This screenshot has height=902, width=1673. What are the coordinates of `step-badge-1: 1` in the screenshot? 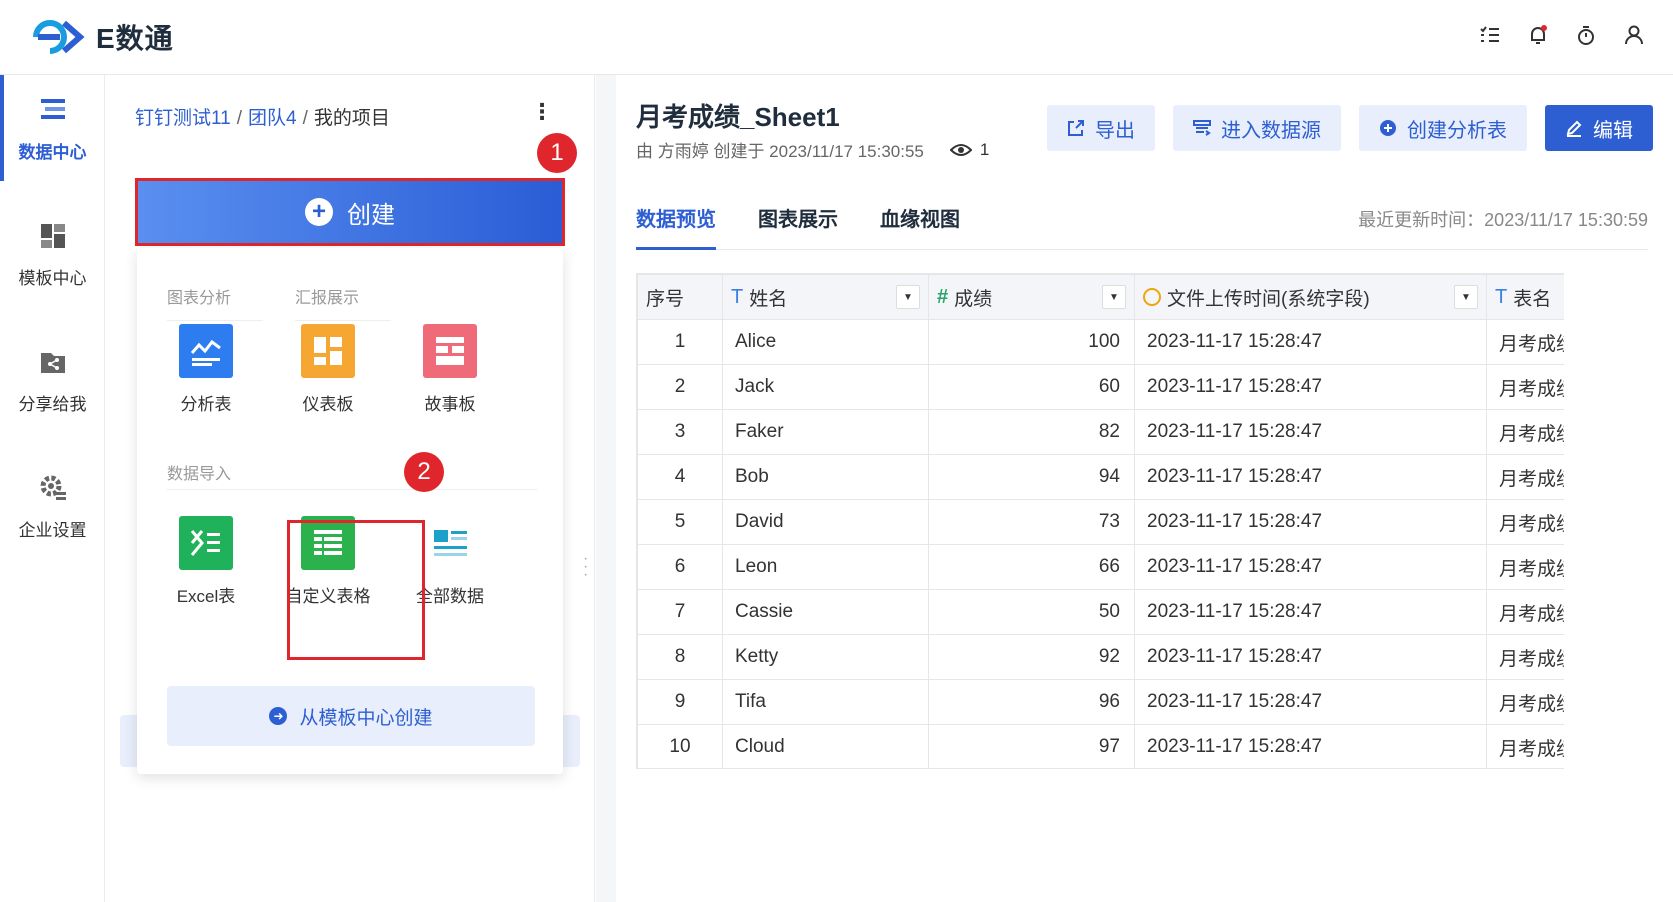 It's located at (557, 153).